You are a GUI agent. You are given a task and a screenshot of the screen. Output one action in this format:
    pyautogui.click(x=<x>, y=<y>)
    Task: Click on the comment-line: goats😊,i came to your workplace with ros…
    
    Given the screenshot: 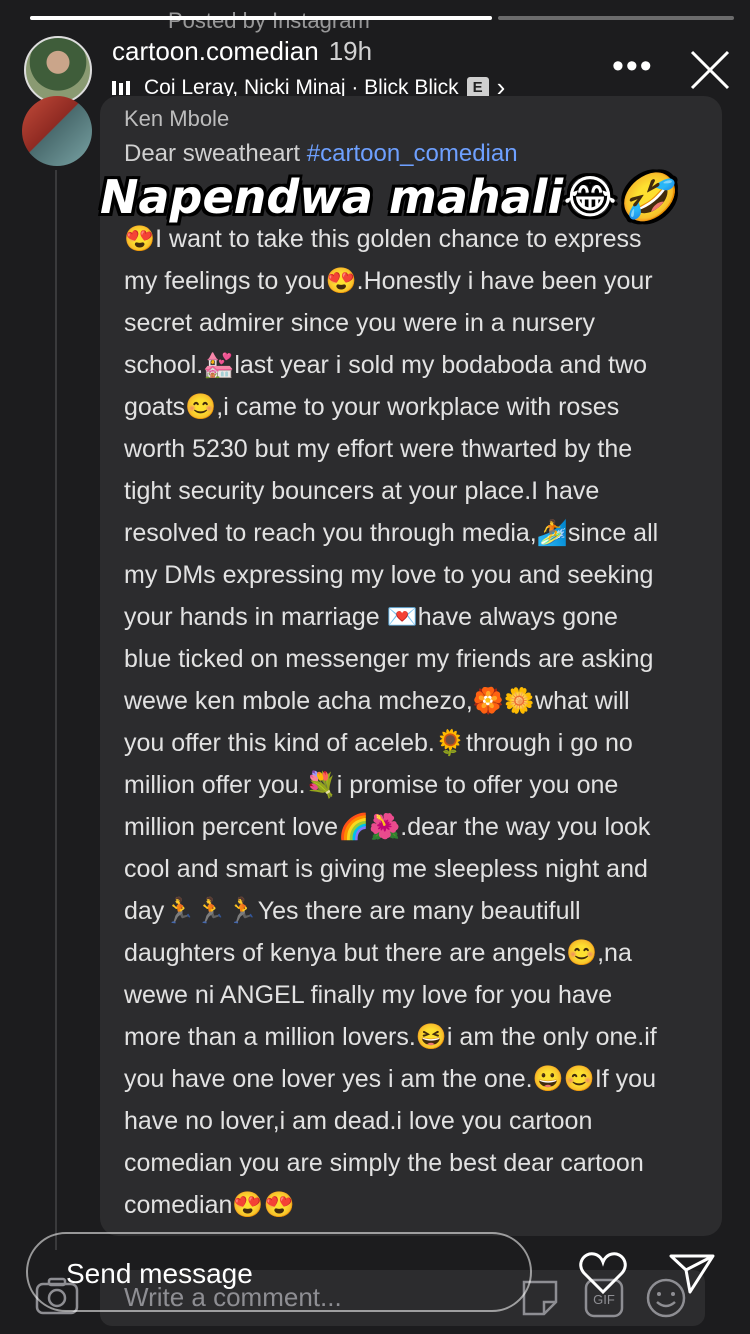 What is the action you would take?
    pyautogui.click(x=372, y=407)
    